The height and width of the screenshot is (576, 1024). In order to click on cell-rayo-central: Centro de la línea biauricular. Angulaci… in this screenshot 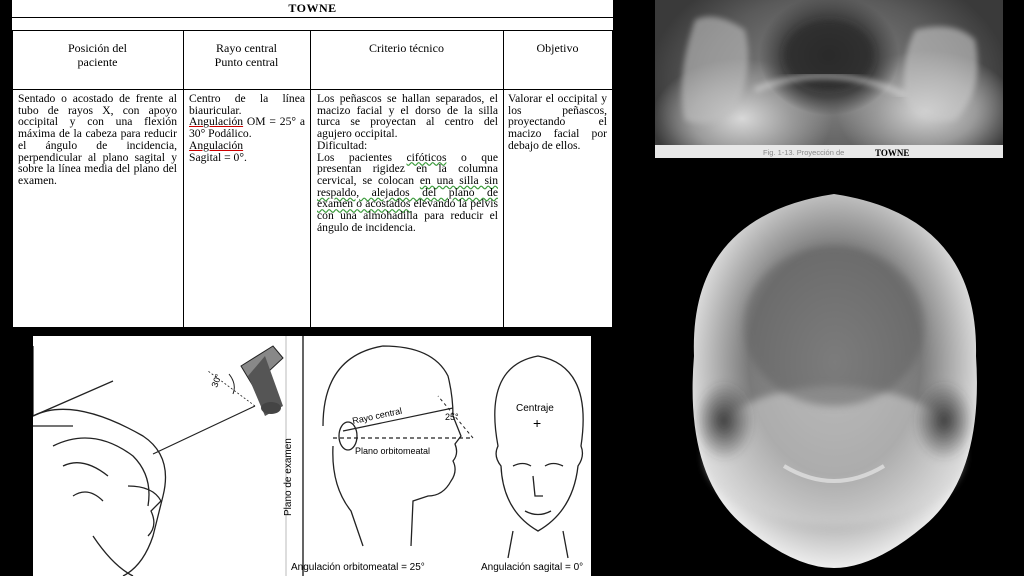, I will do `click(247, 128)`.